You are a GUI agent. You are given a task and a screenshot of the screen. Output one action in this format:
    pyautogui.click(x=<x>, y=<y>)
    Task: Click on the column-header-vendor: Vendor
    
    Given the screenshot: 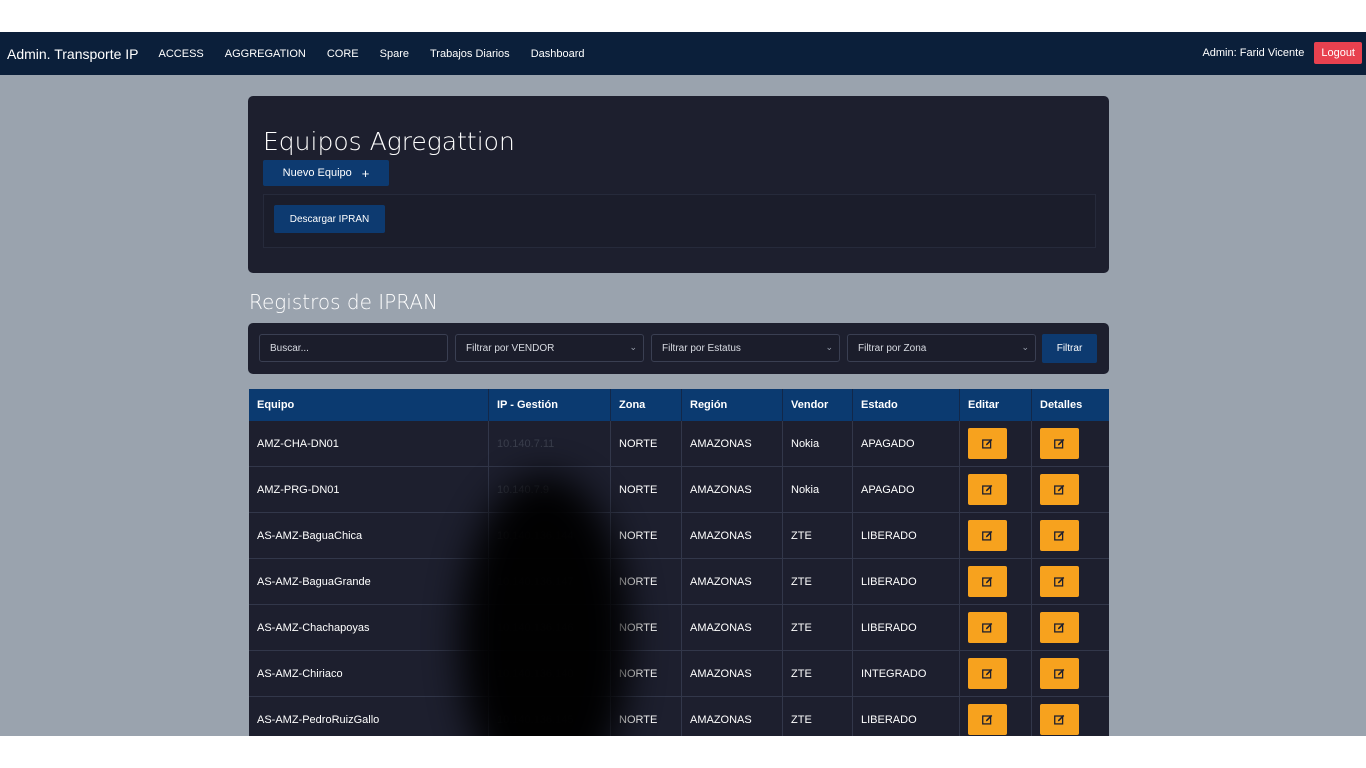 What is the action you would take?
    pyautogui.click(x=818, y=405)
    